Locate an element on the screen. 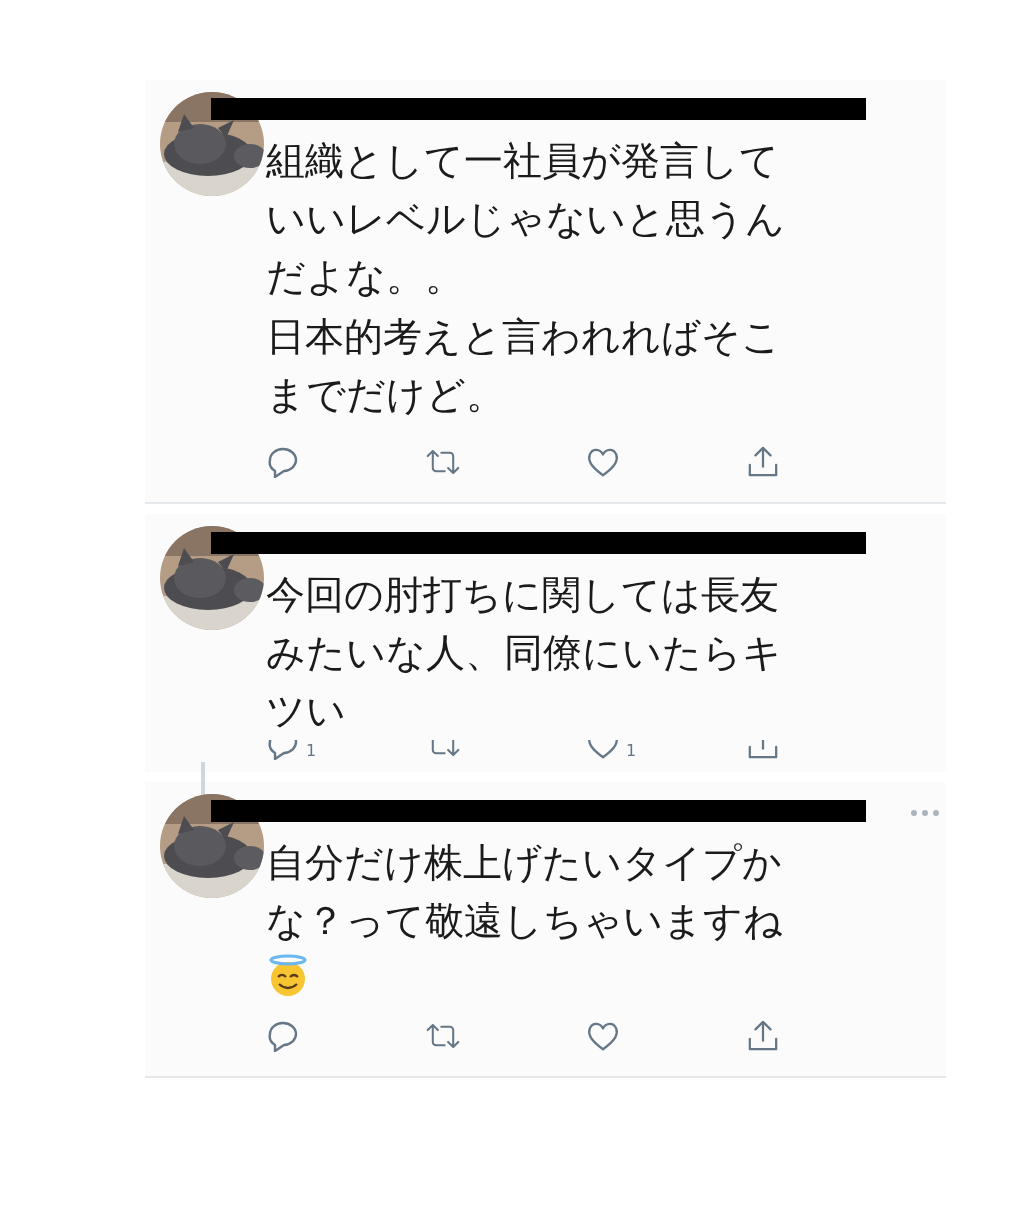 This screenshot has width=1016, height=1222. tweet-text: 自分だけ株上げたいタイプかな？って敬遠しちゃいますね is located at coordinates (525, 892).